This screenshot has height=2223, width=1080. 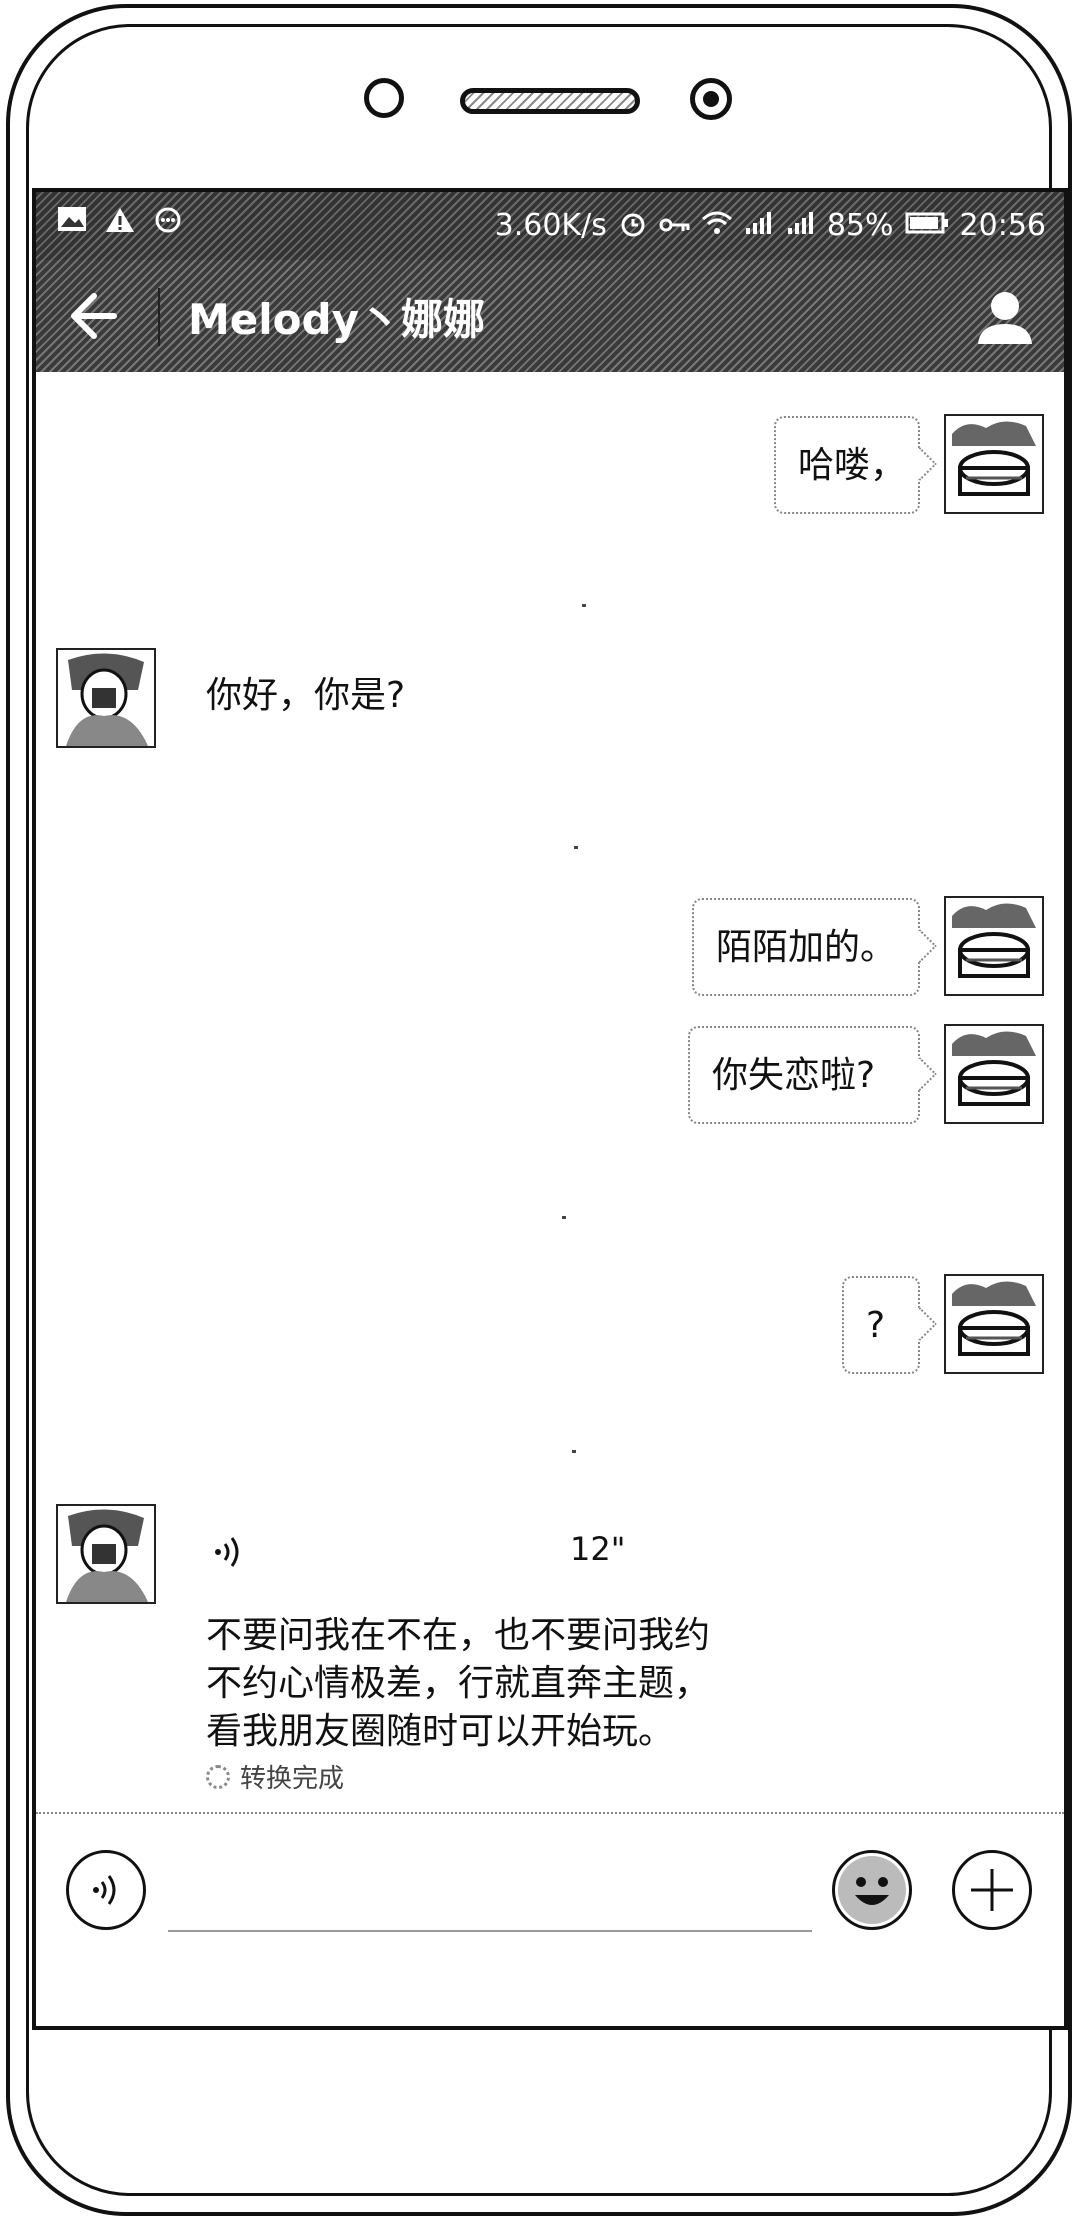 What do you see at coordinates (860, 225) in the screenshot?
I see `battery-percent: 85%` at bounding box center [860, 225].